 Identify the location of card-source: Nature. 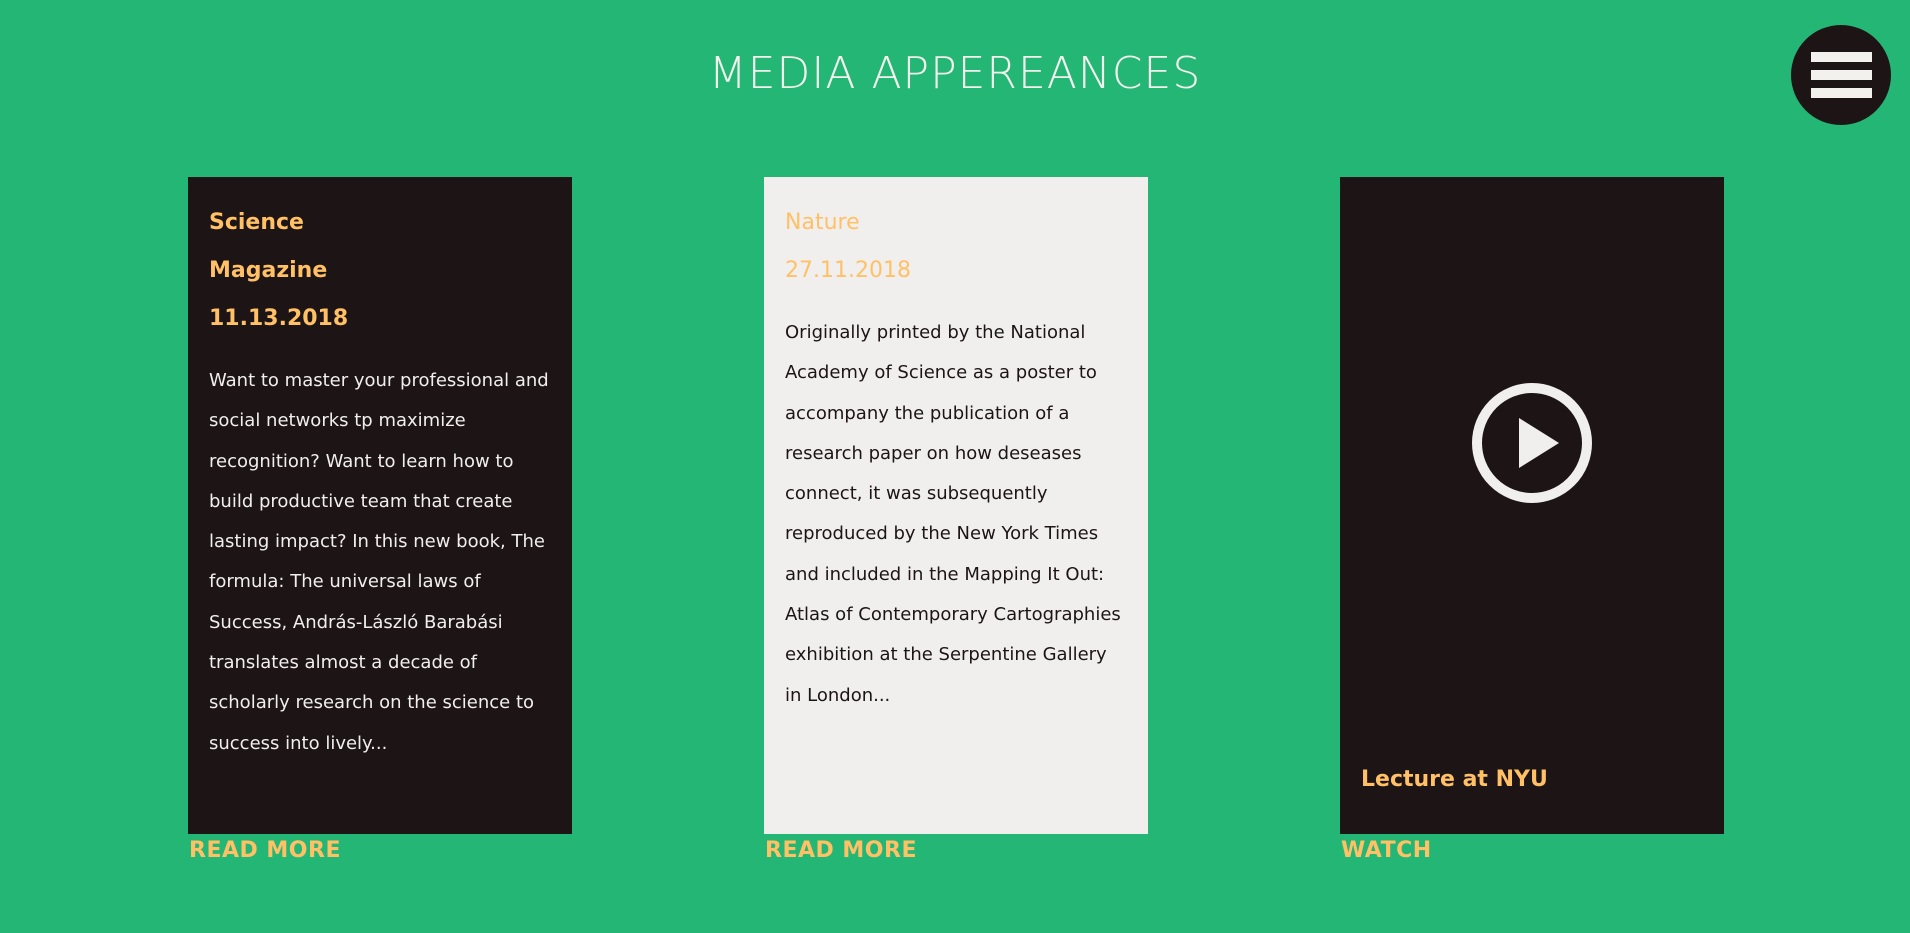
(822, 222).